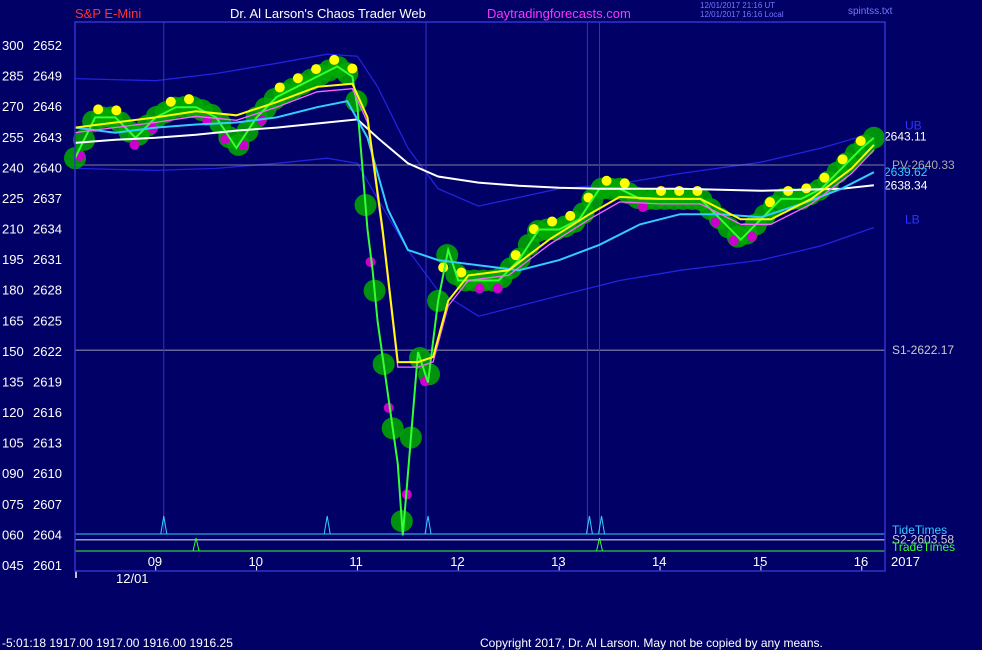 The width and height of the screenshot is (982, 650). Describe the element at coordinates (47, 565) in the screenshot. I see `y-tick-price-17: 2601` at that location.